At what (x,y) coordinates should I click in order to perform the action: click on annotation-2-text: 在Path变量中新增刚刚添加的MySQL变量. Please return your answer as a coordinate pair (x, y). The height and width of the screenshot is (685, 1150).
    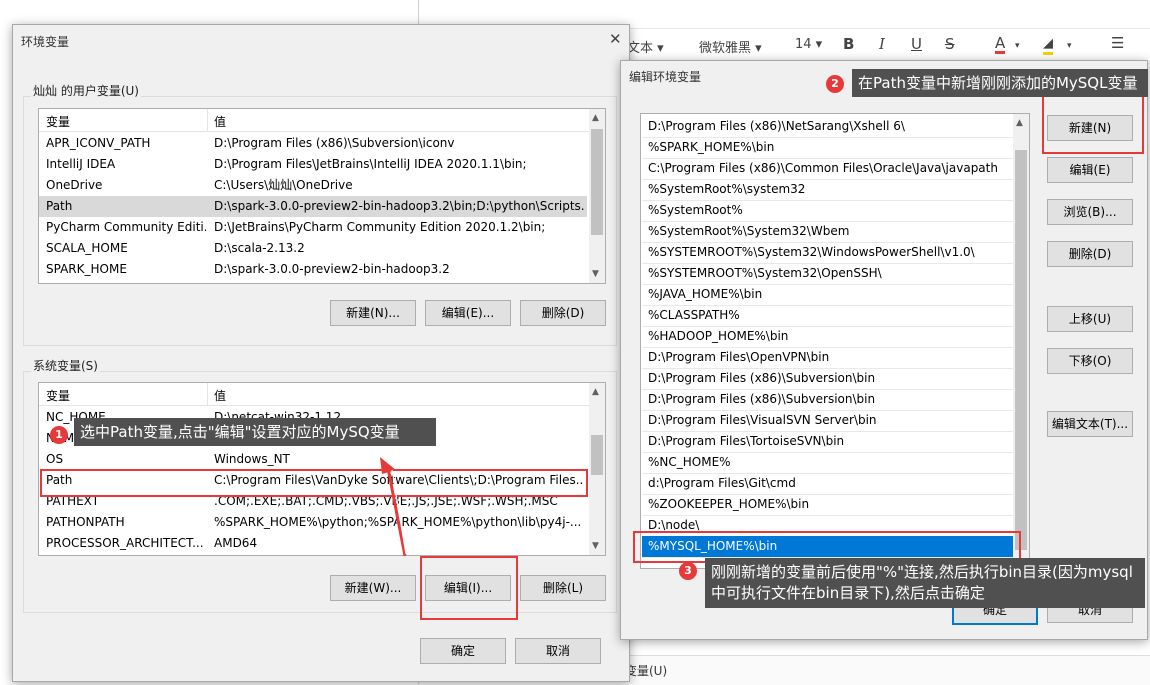
    Looking at the image, I should click on (998, 83).